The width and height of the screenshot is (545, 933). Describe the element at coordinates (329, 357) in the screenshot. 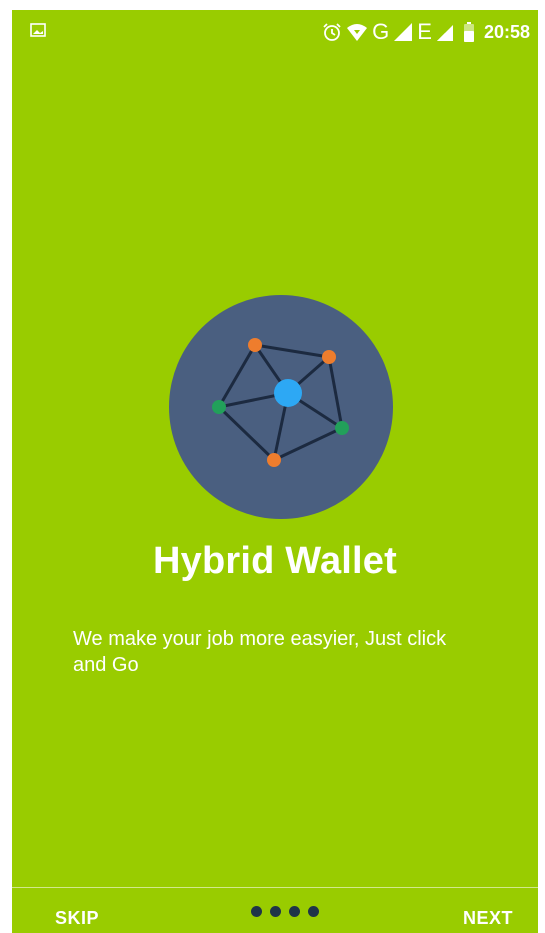

I see `node-orange-right` at that location.